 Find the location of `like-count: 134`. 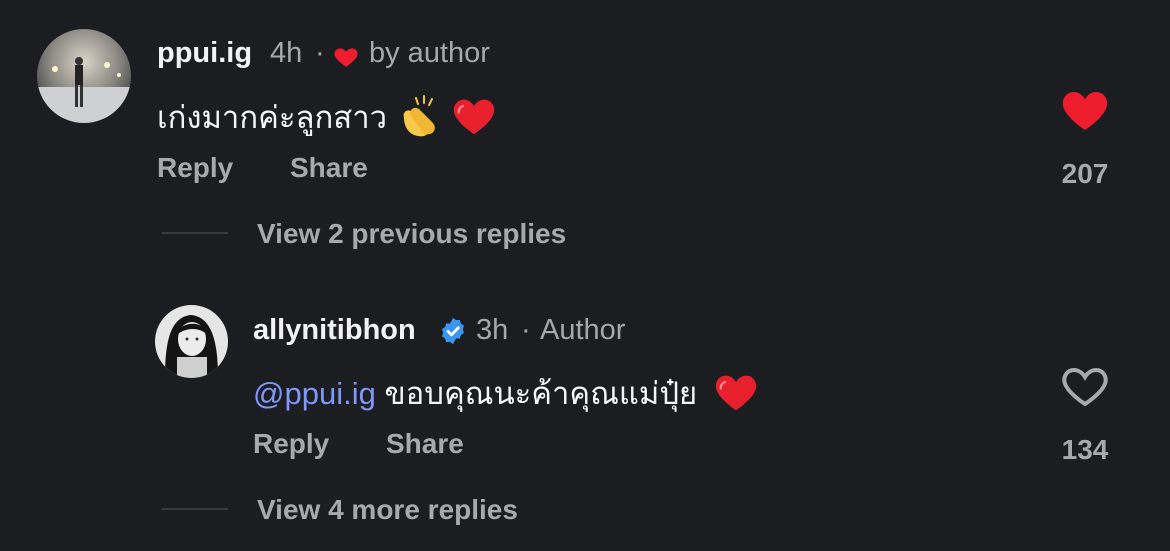

like-count: 134 is located at coordinates (1085, 449).